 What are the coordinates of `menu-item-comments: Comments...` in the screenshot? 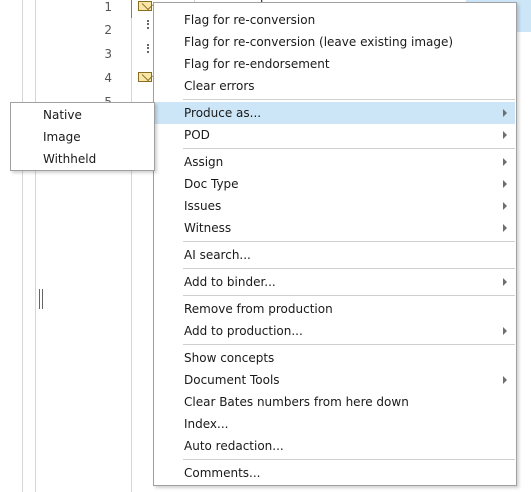 It's located at (335, 473).